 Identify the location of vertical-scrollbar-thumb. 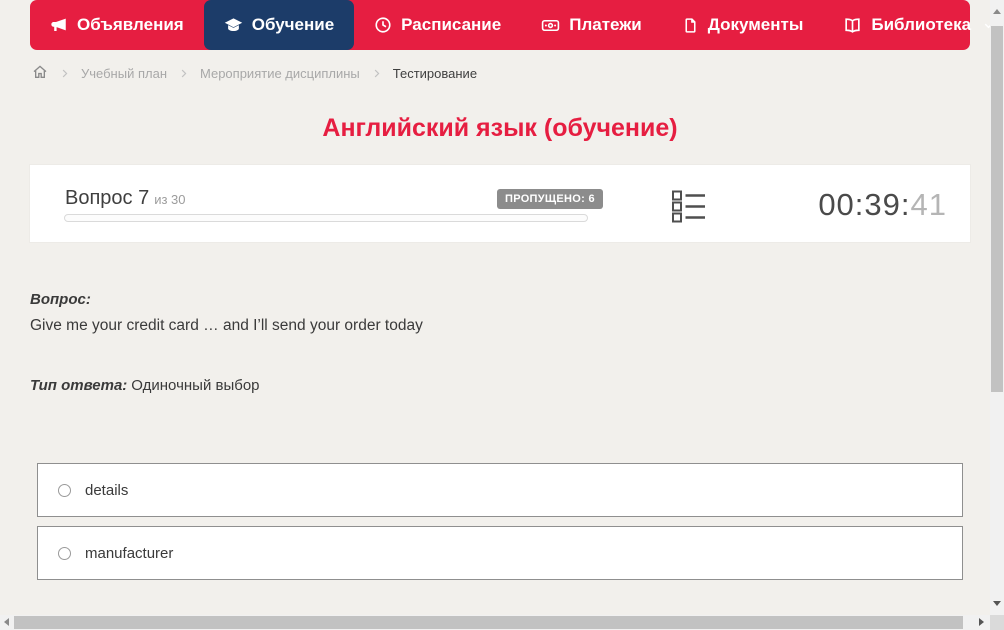
(997, 209).